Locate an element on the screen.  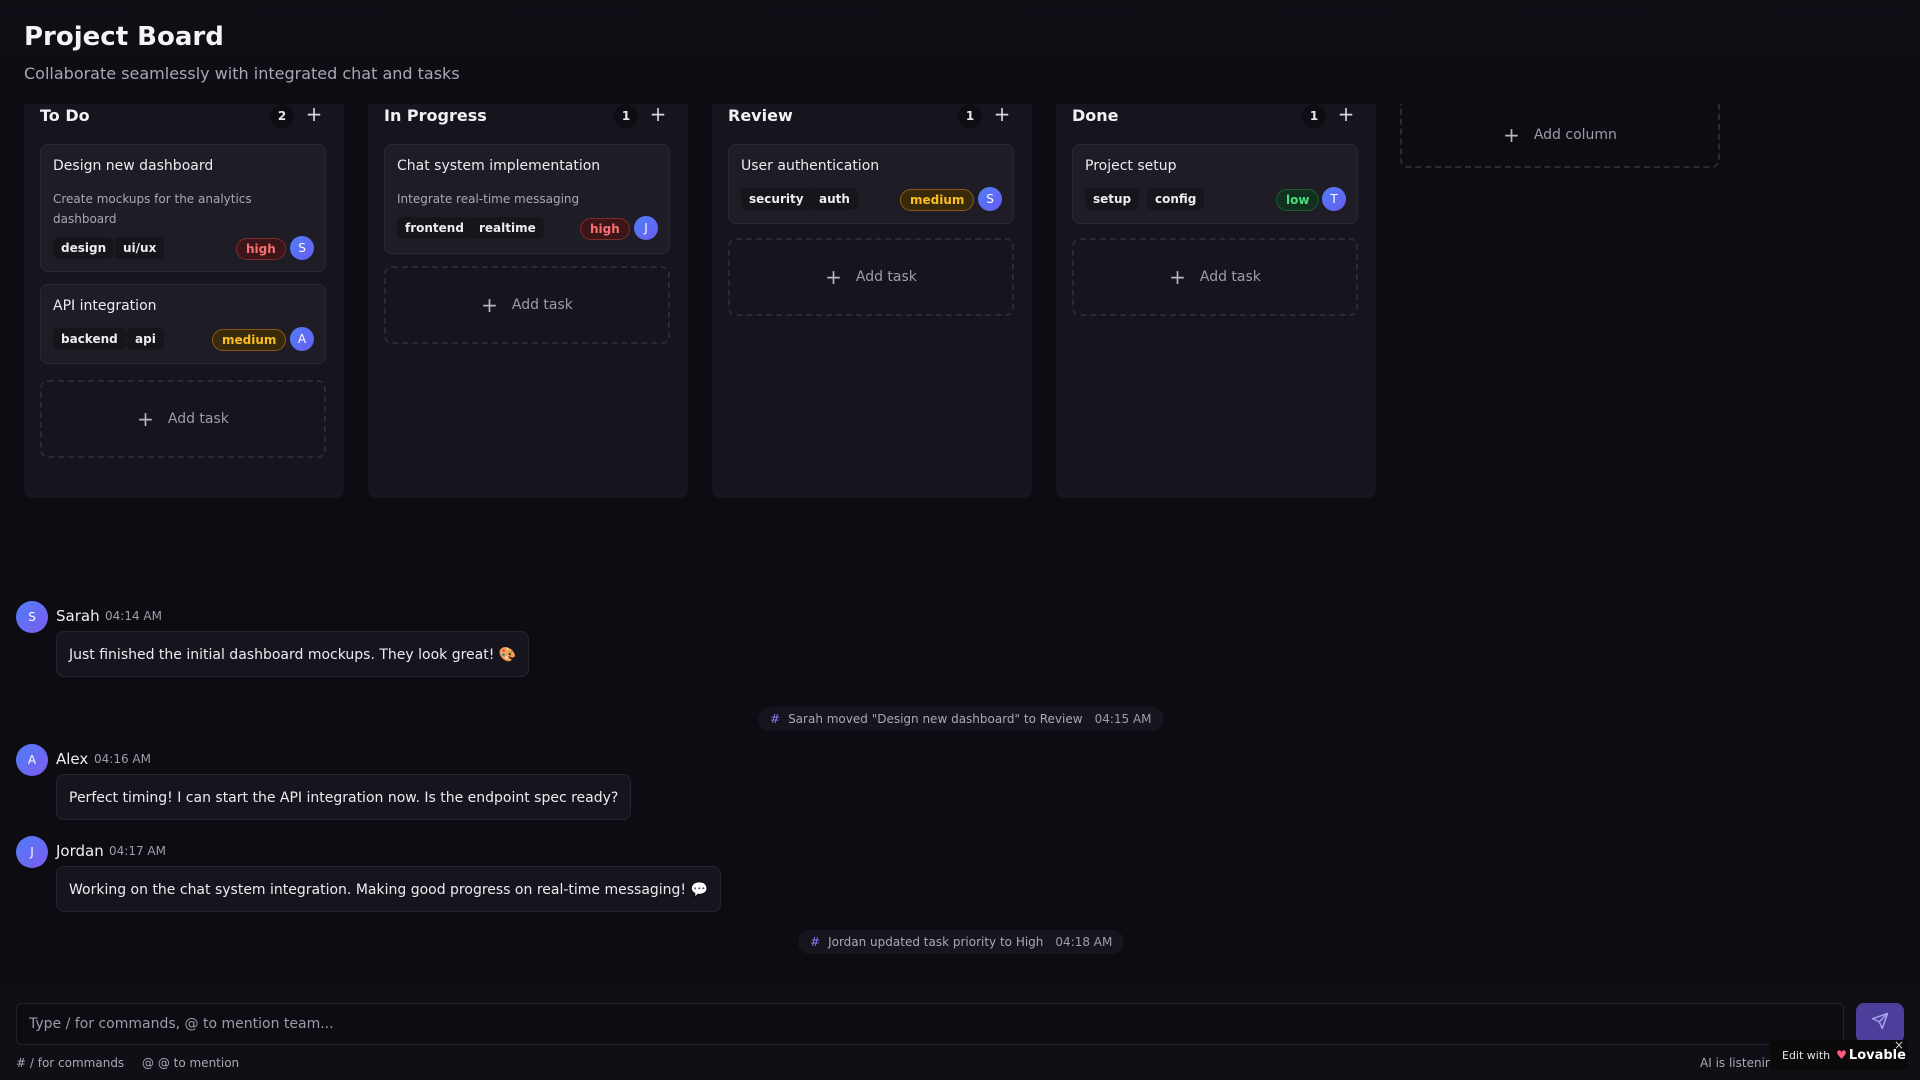
task-title: Chat system implementation is located at coordinates (499, 166).